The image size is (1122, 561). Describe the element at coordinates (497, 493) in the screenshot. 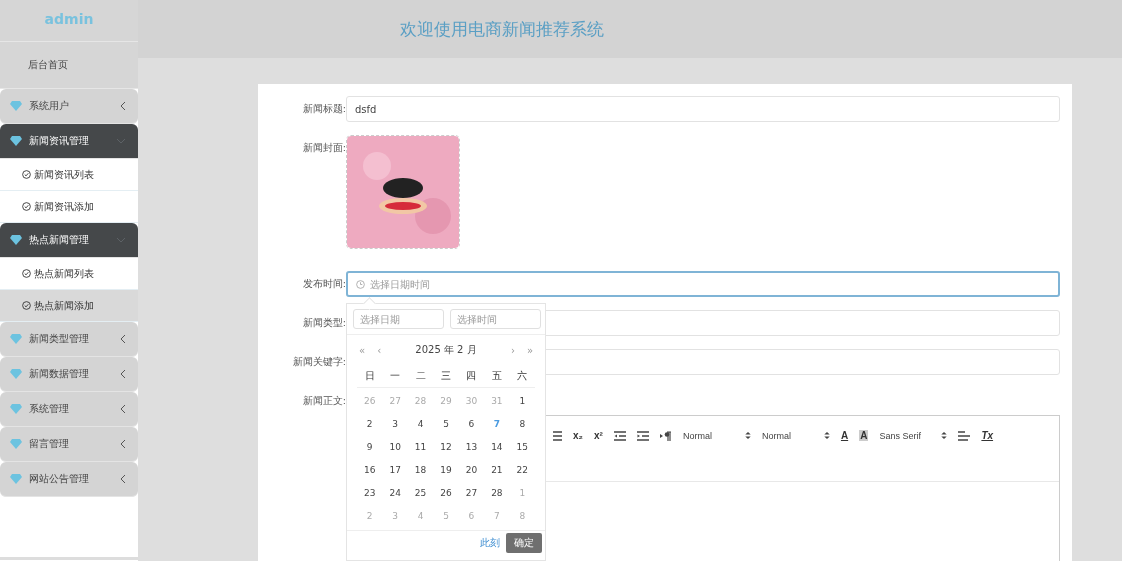

I see `calendar-day: 28` at that location.